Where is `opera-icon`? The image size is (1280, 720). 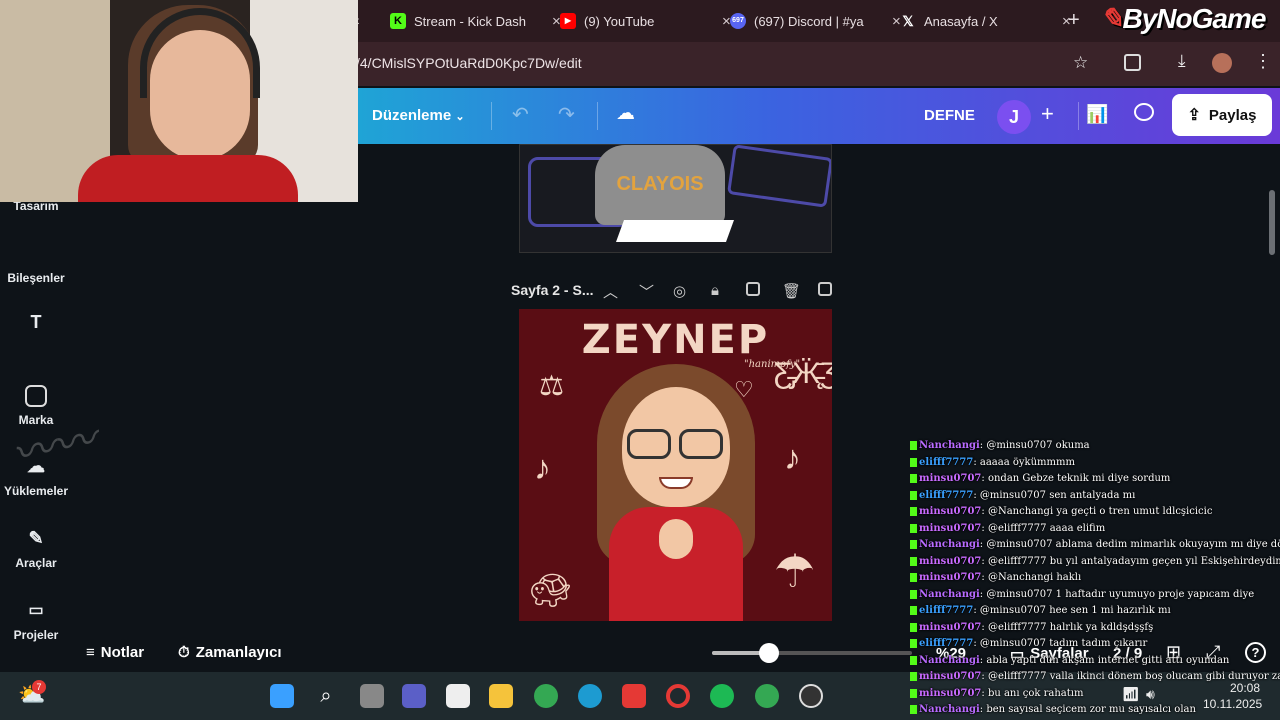 opera-icon is located at coordinates (678, 696).